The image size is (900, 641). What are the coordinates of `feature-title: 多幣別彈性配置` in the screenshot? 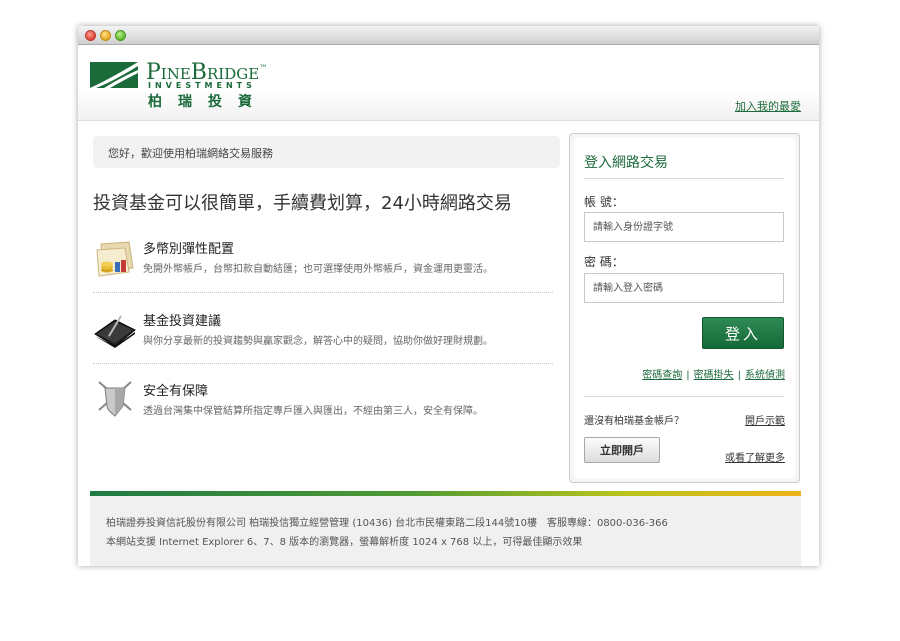 It's located at (189, 249).